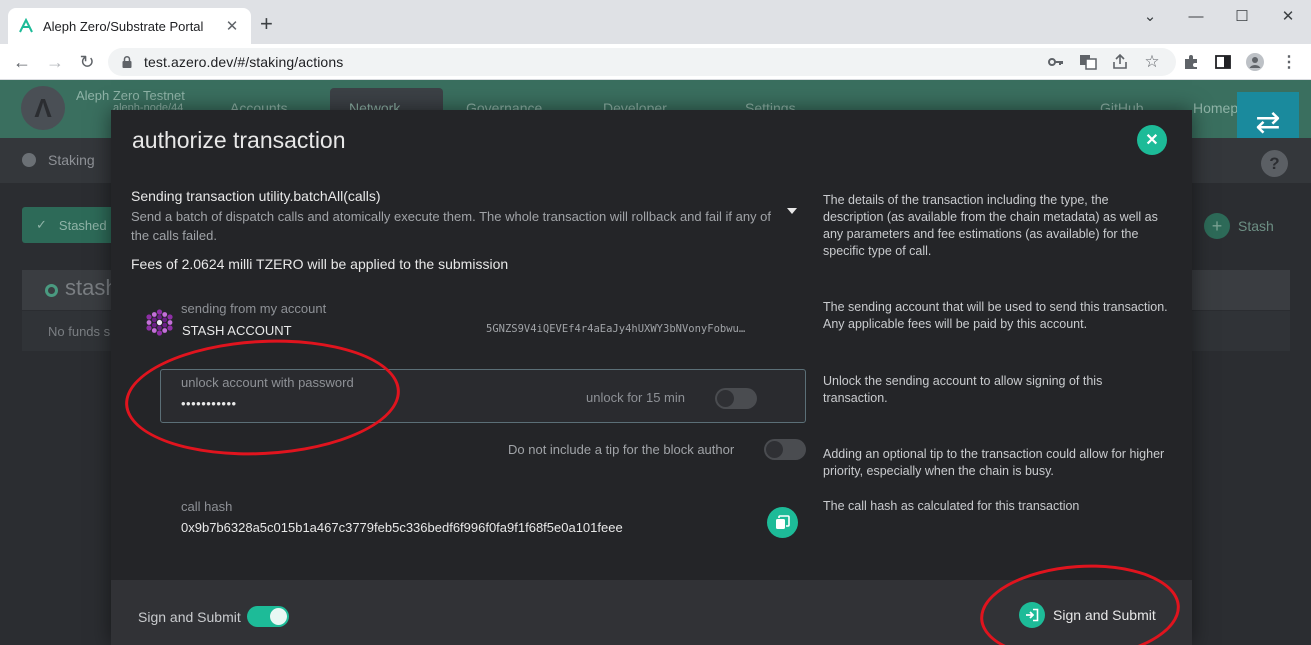 The height and width of the screenshot is (645, 1311). Describe the element at coordinates (130, 95) in the screenshot. I see `chain-name: Aleph Zero Testnet` at that location.